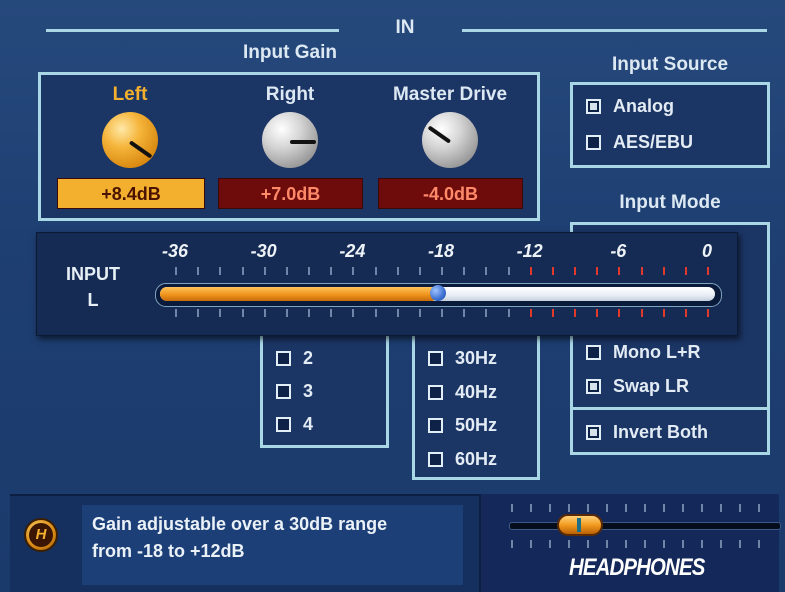  What do you see at coordinates (645, 526) in the screenshot?
I see `headphones-track` at bounding box center [645, 526].